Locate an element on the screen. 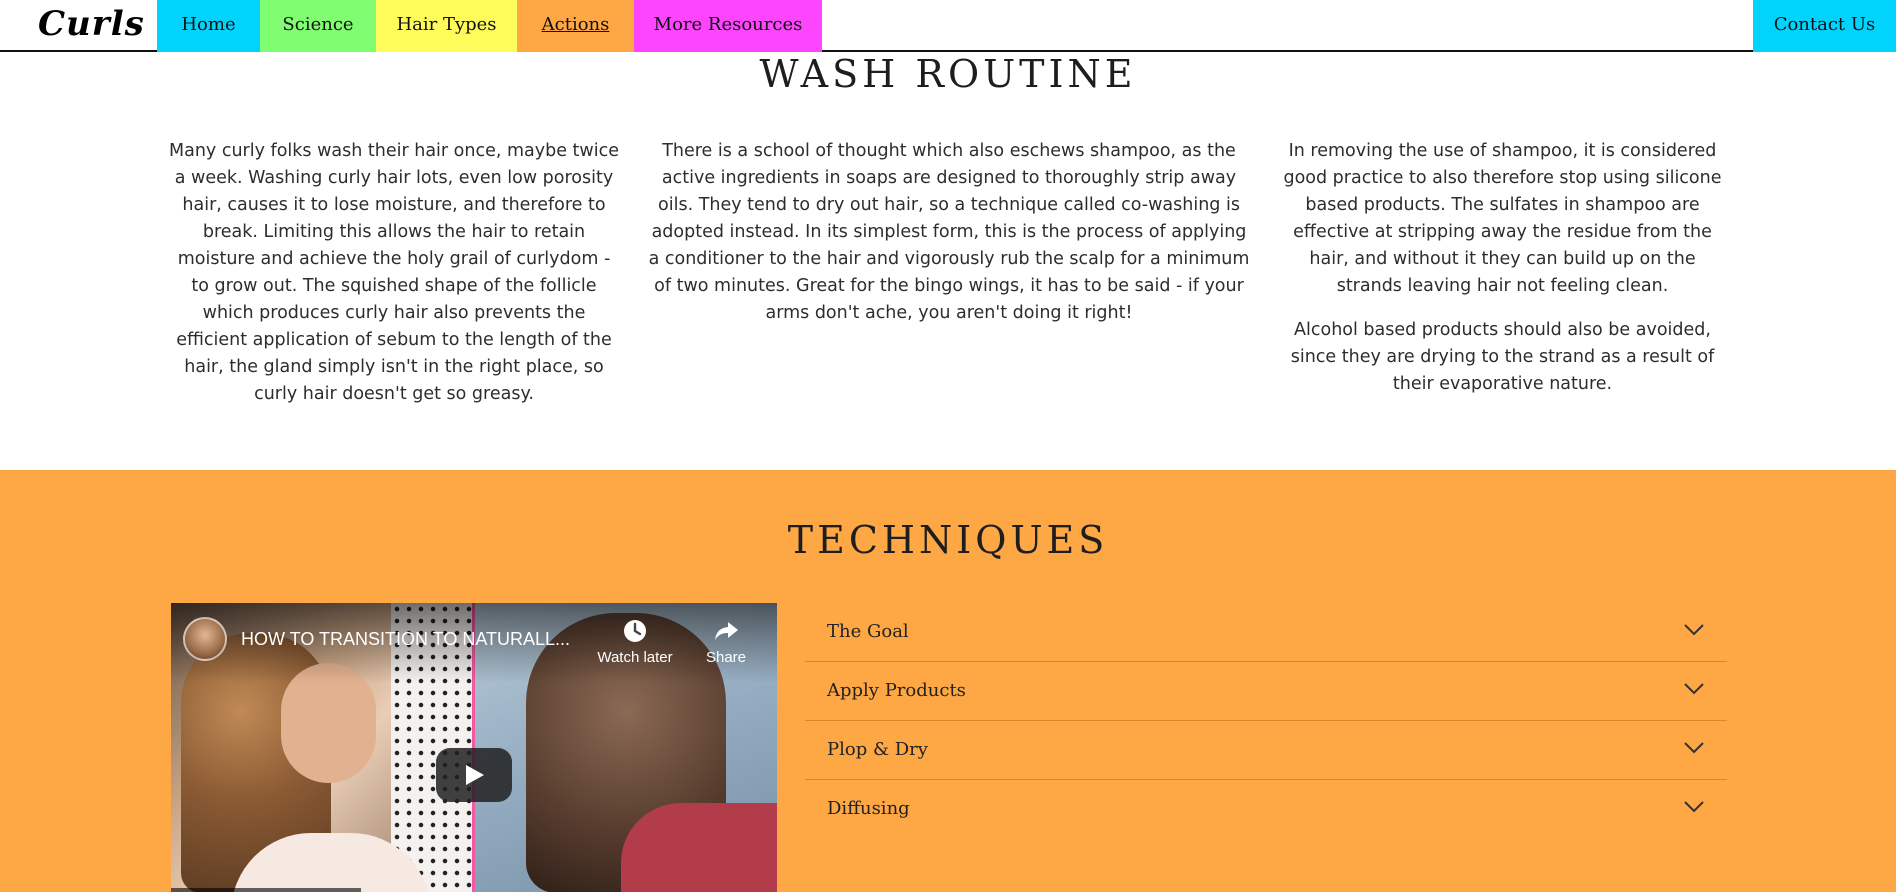  play-icon is located at coordinates (475, 775).